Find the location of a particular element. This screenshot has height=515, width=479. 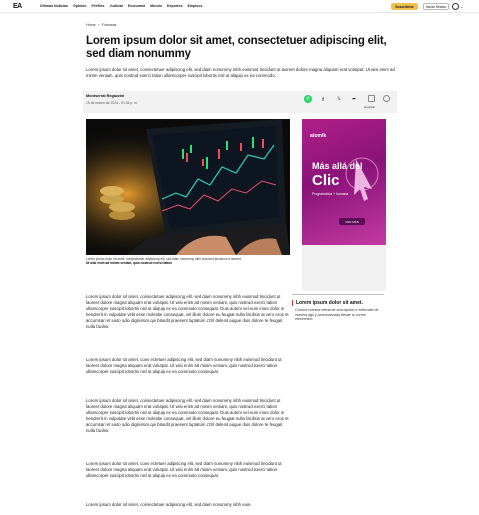

save-label: Guardar is located at coordinates (369, 107).